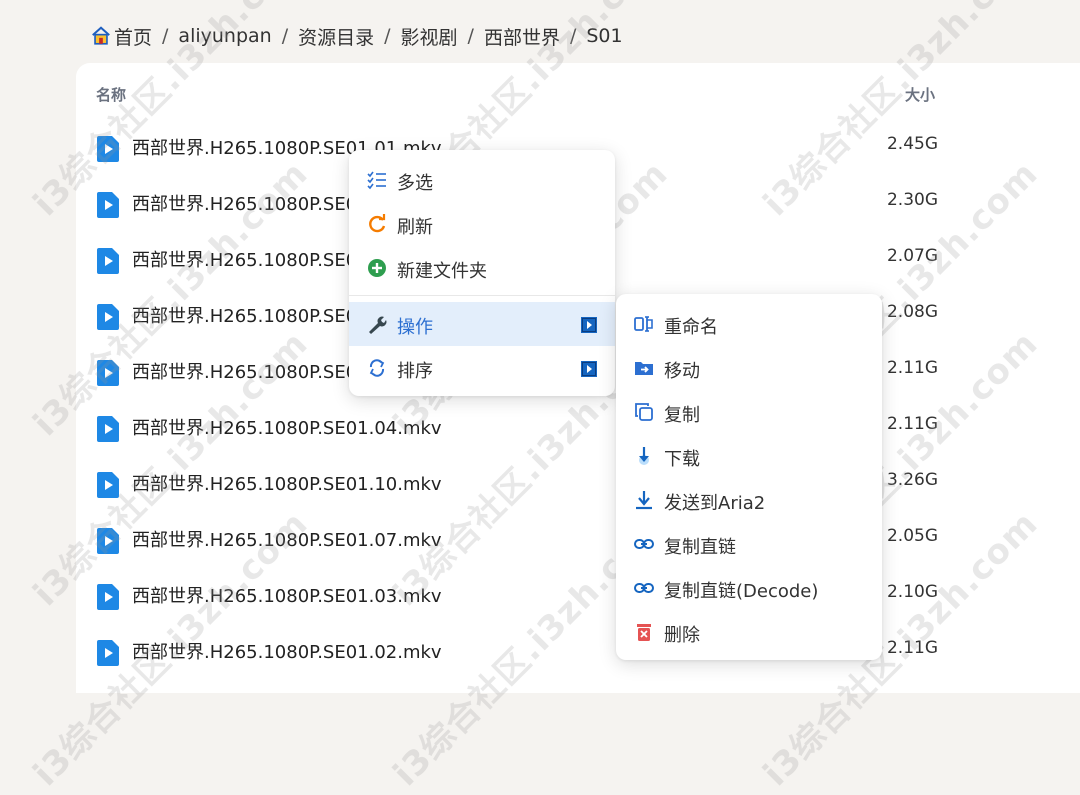  I want to click on submenu-item-rename: 重命名, so click(749, 324).